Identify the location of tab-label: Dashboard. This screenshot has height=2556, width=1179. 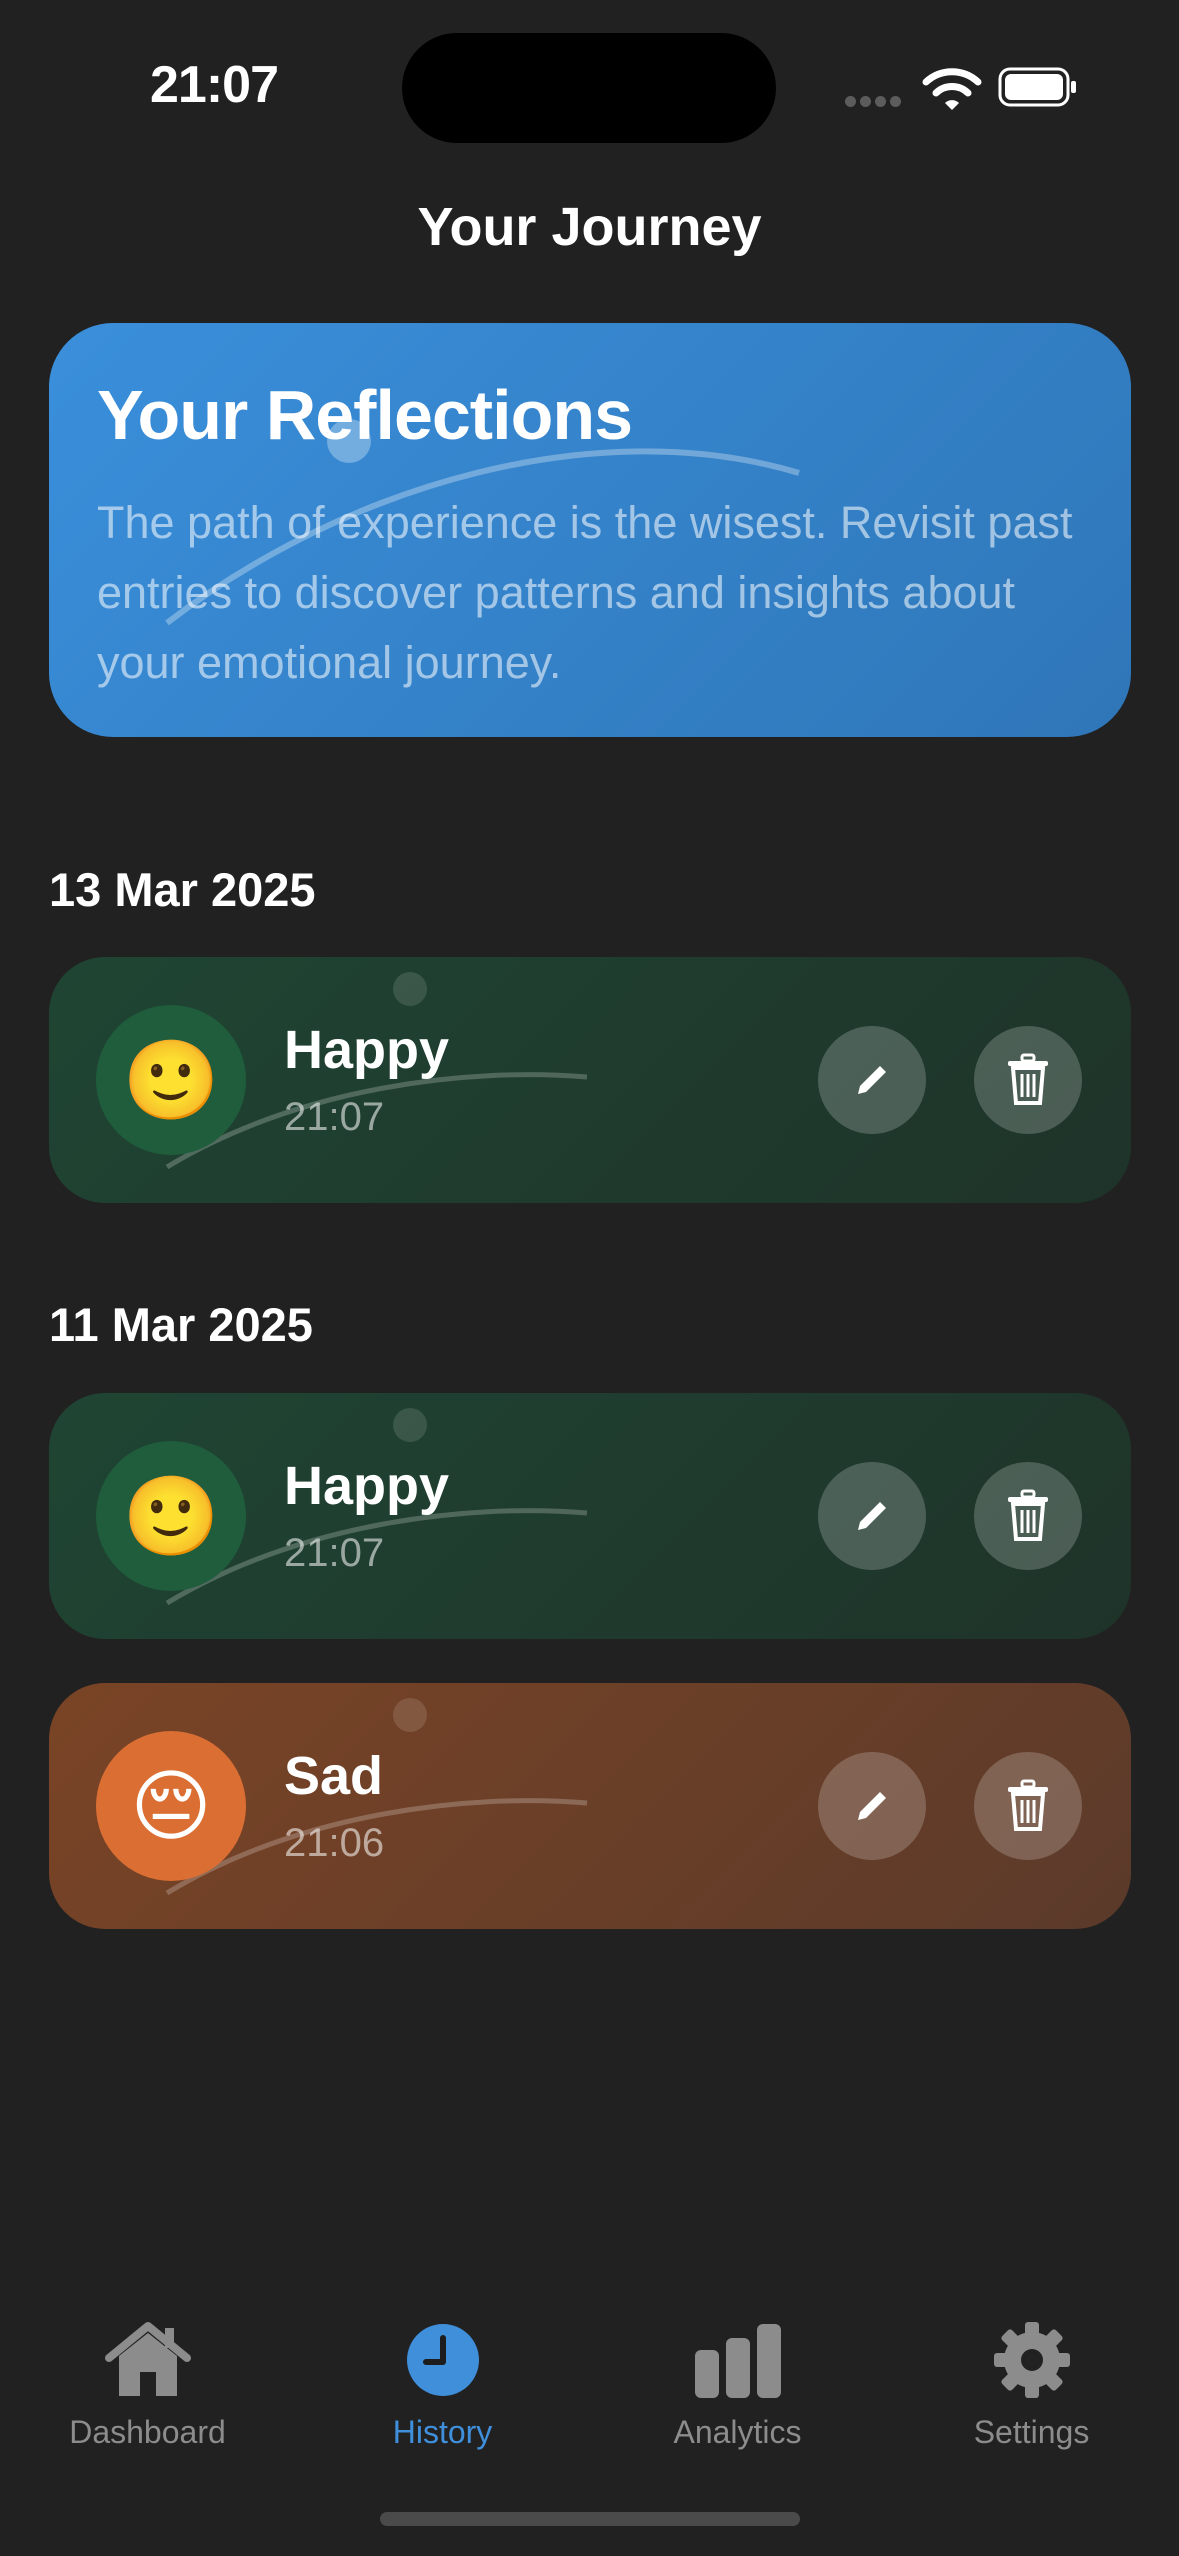
(147, 2432).